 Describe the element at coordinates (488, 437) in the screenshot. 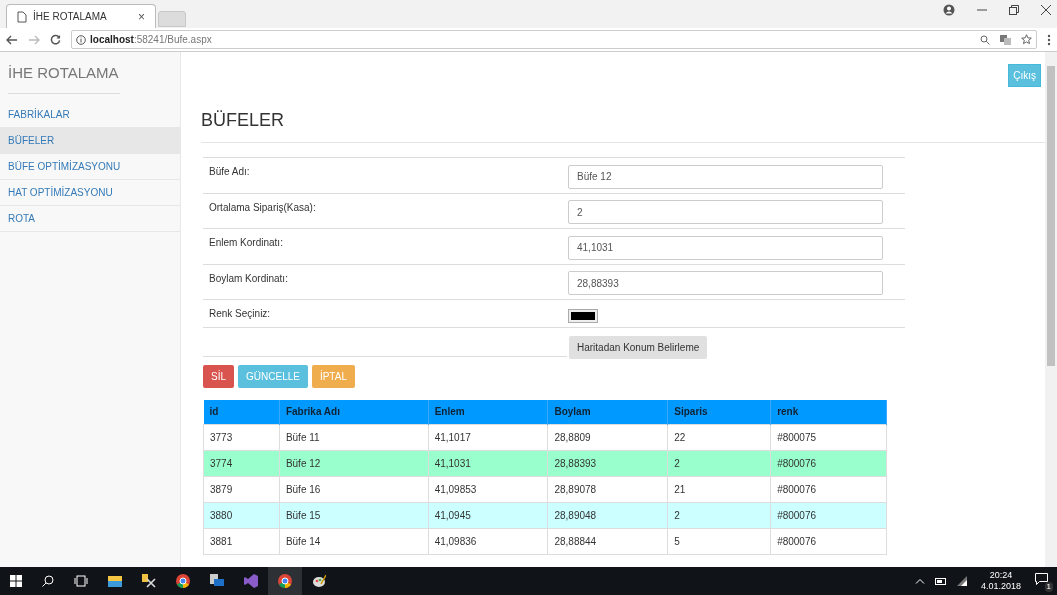

I see `table-cell: 41,1017` at that location.